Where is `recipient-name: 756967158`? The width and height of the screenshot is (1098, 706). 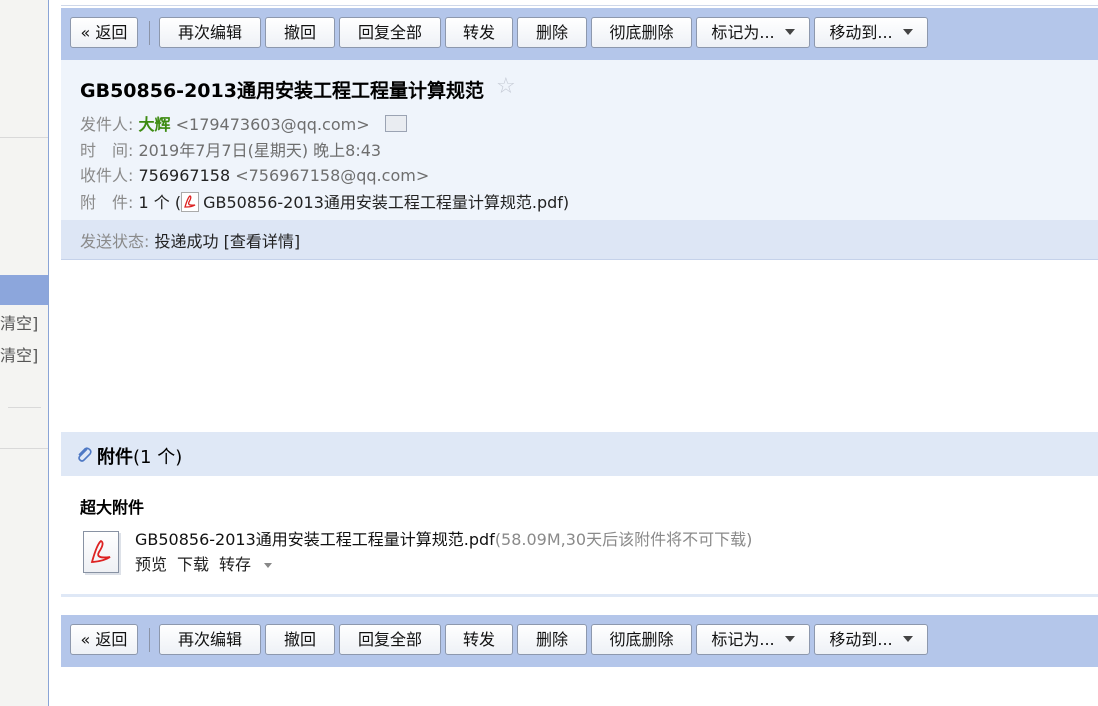 recipient-name: 756967158 is located at coordinates (185, 175).